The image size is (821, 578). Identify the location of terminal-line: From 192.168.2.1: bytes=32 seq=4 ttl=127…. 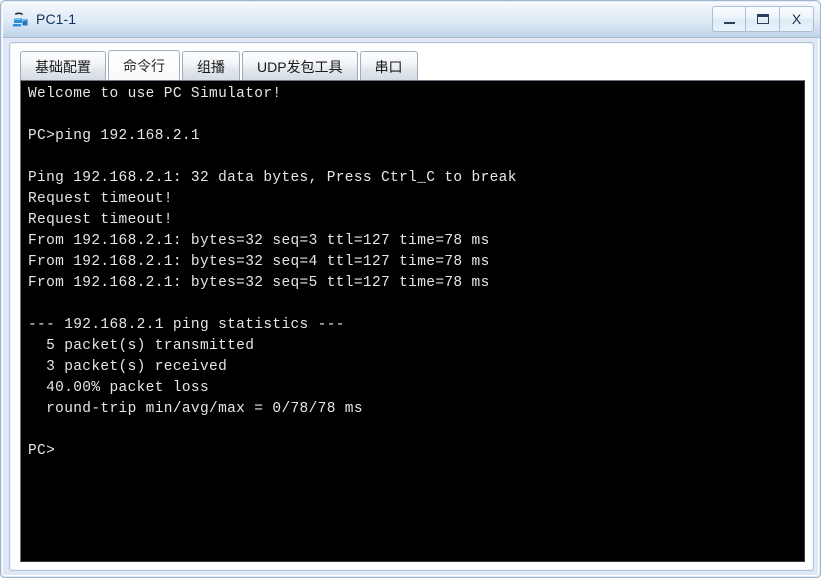
(259, 262).